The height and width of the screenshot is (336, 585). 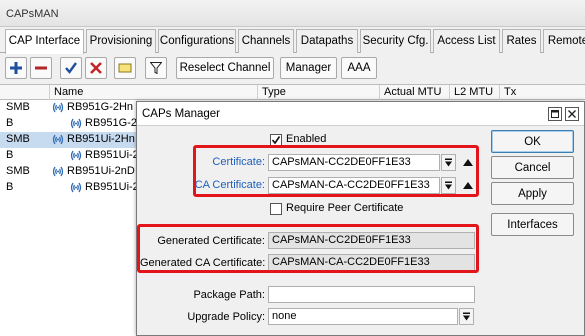 I want to click on disable-button, so click(x=96, y=68).